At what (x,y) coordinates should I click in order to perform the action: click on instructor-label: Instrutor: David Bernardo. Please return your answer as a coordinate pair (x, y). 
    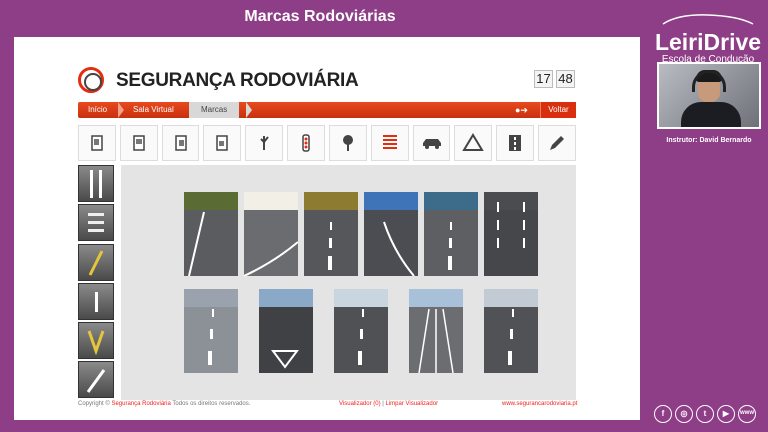
    Looking at the image, I should click on (709, 140).